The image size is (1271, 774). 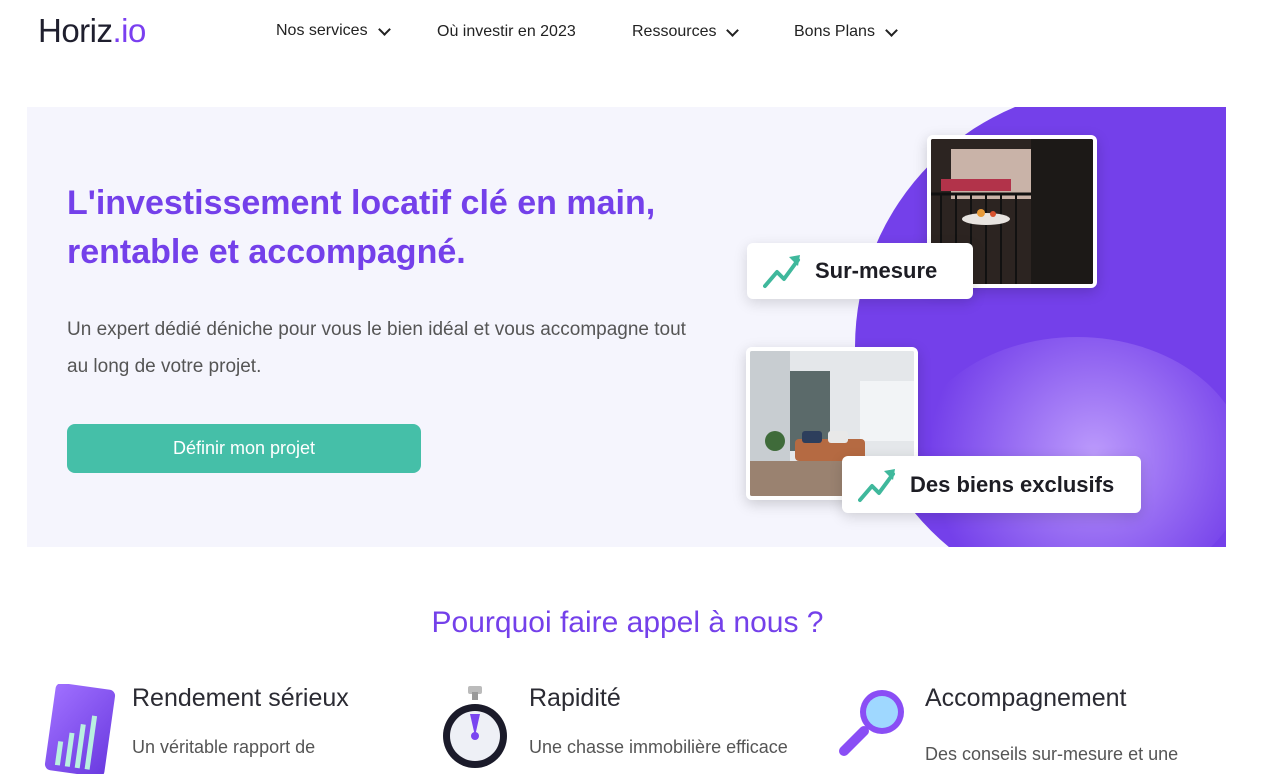 I want to click on nav-label: Ressources, so click(x=674, y=31).